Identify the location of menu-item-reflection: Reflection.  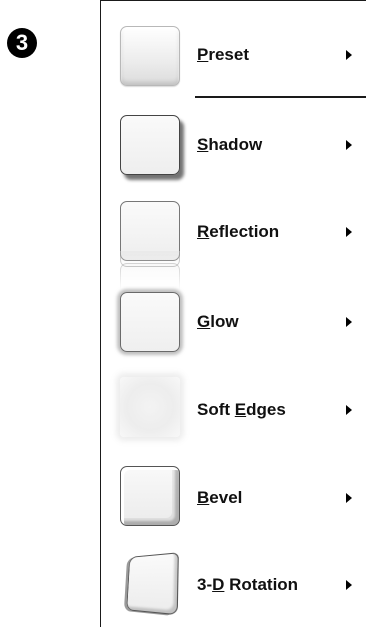
(238, 232).